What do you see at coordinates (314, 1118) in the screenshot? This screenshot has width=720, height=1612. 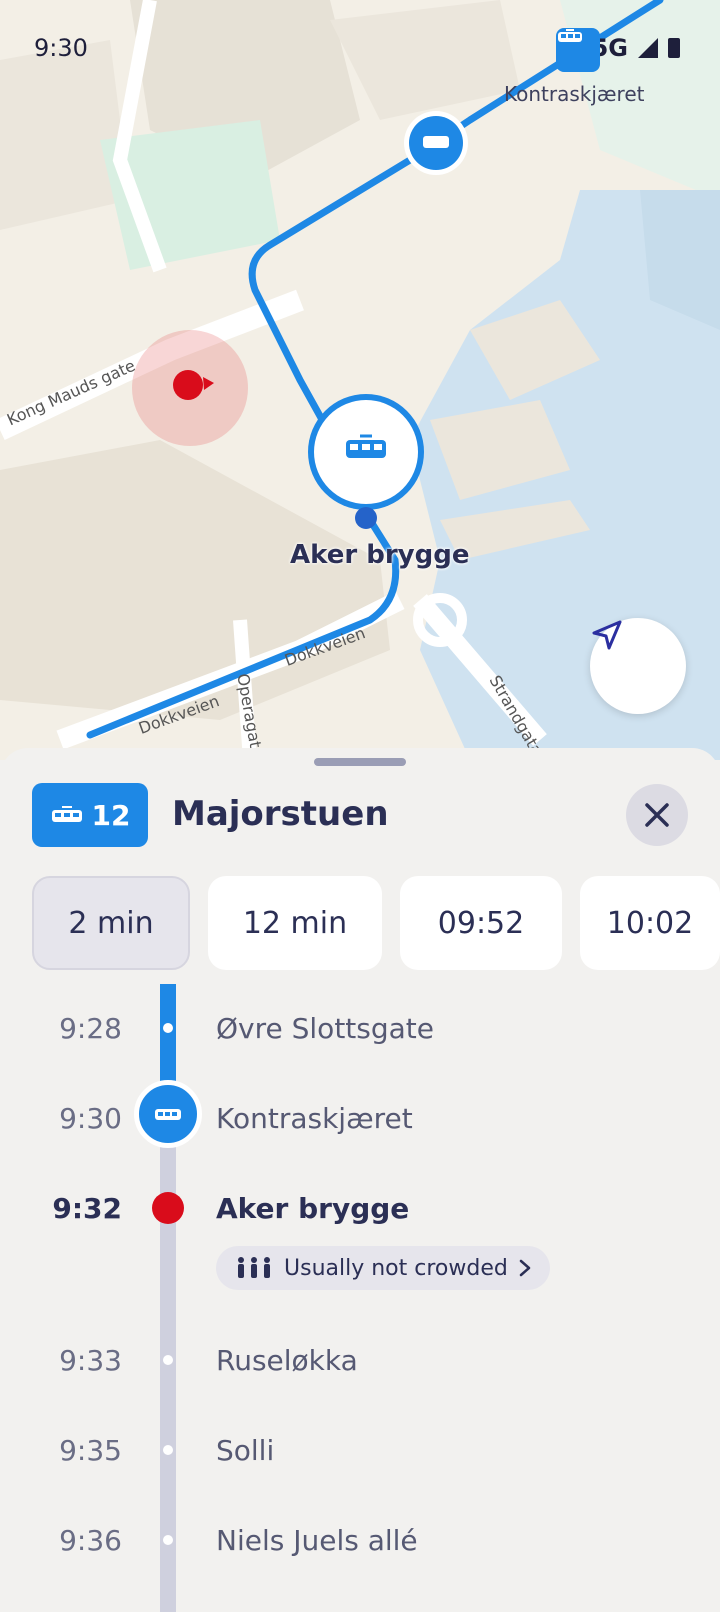 I see `stop-name: Kontraskjæret` at bounding box center [314, 1118].